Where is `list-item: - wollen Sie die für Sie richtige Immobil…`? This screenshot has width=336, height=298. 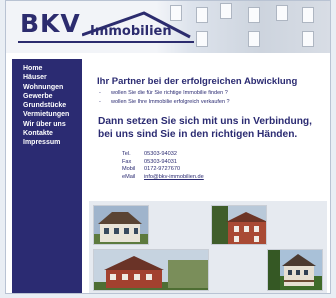 list-item: - wollen Sie die für Sie richtige Immobil… is located at coordinates (163, 93).